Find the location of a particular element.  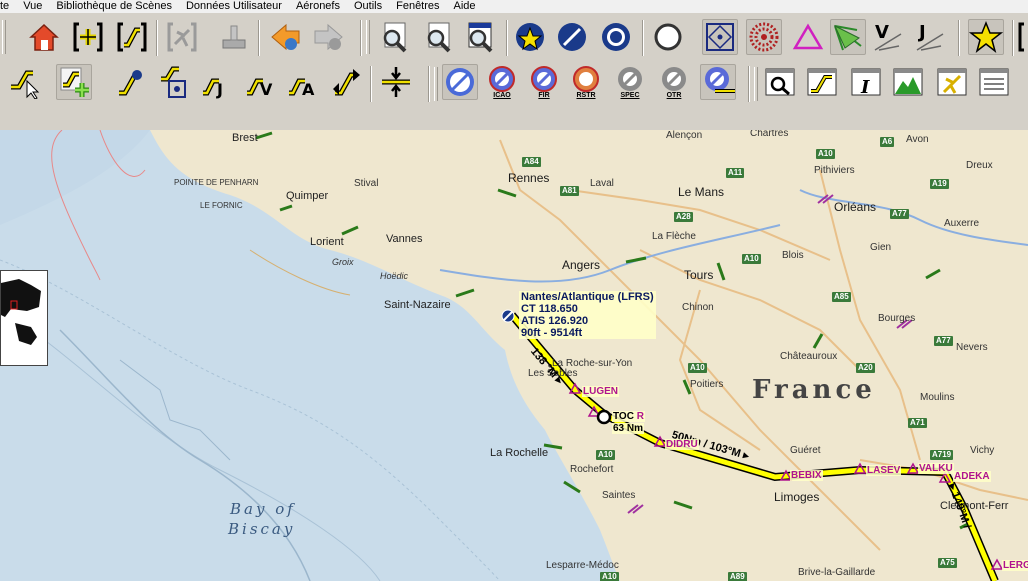

ils-feather-icon is located at coordinates (847, 37).